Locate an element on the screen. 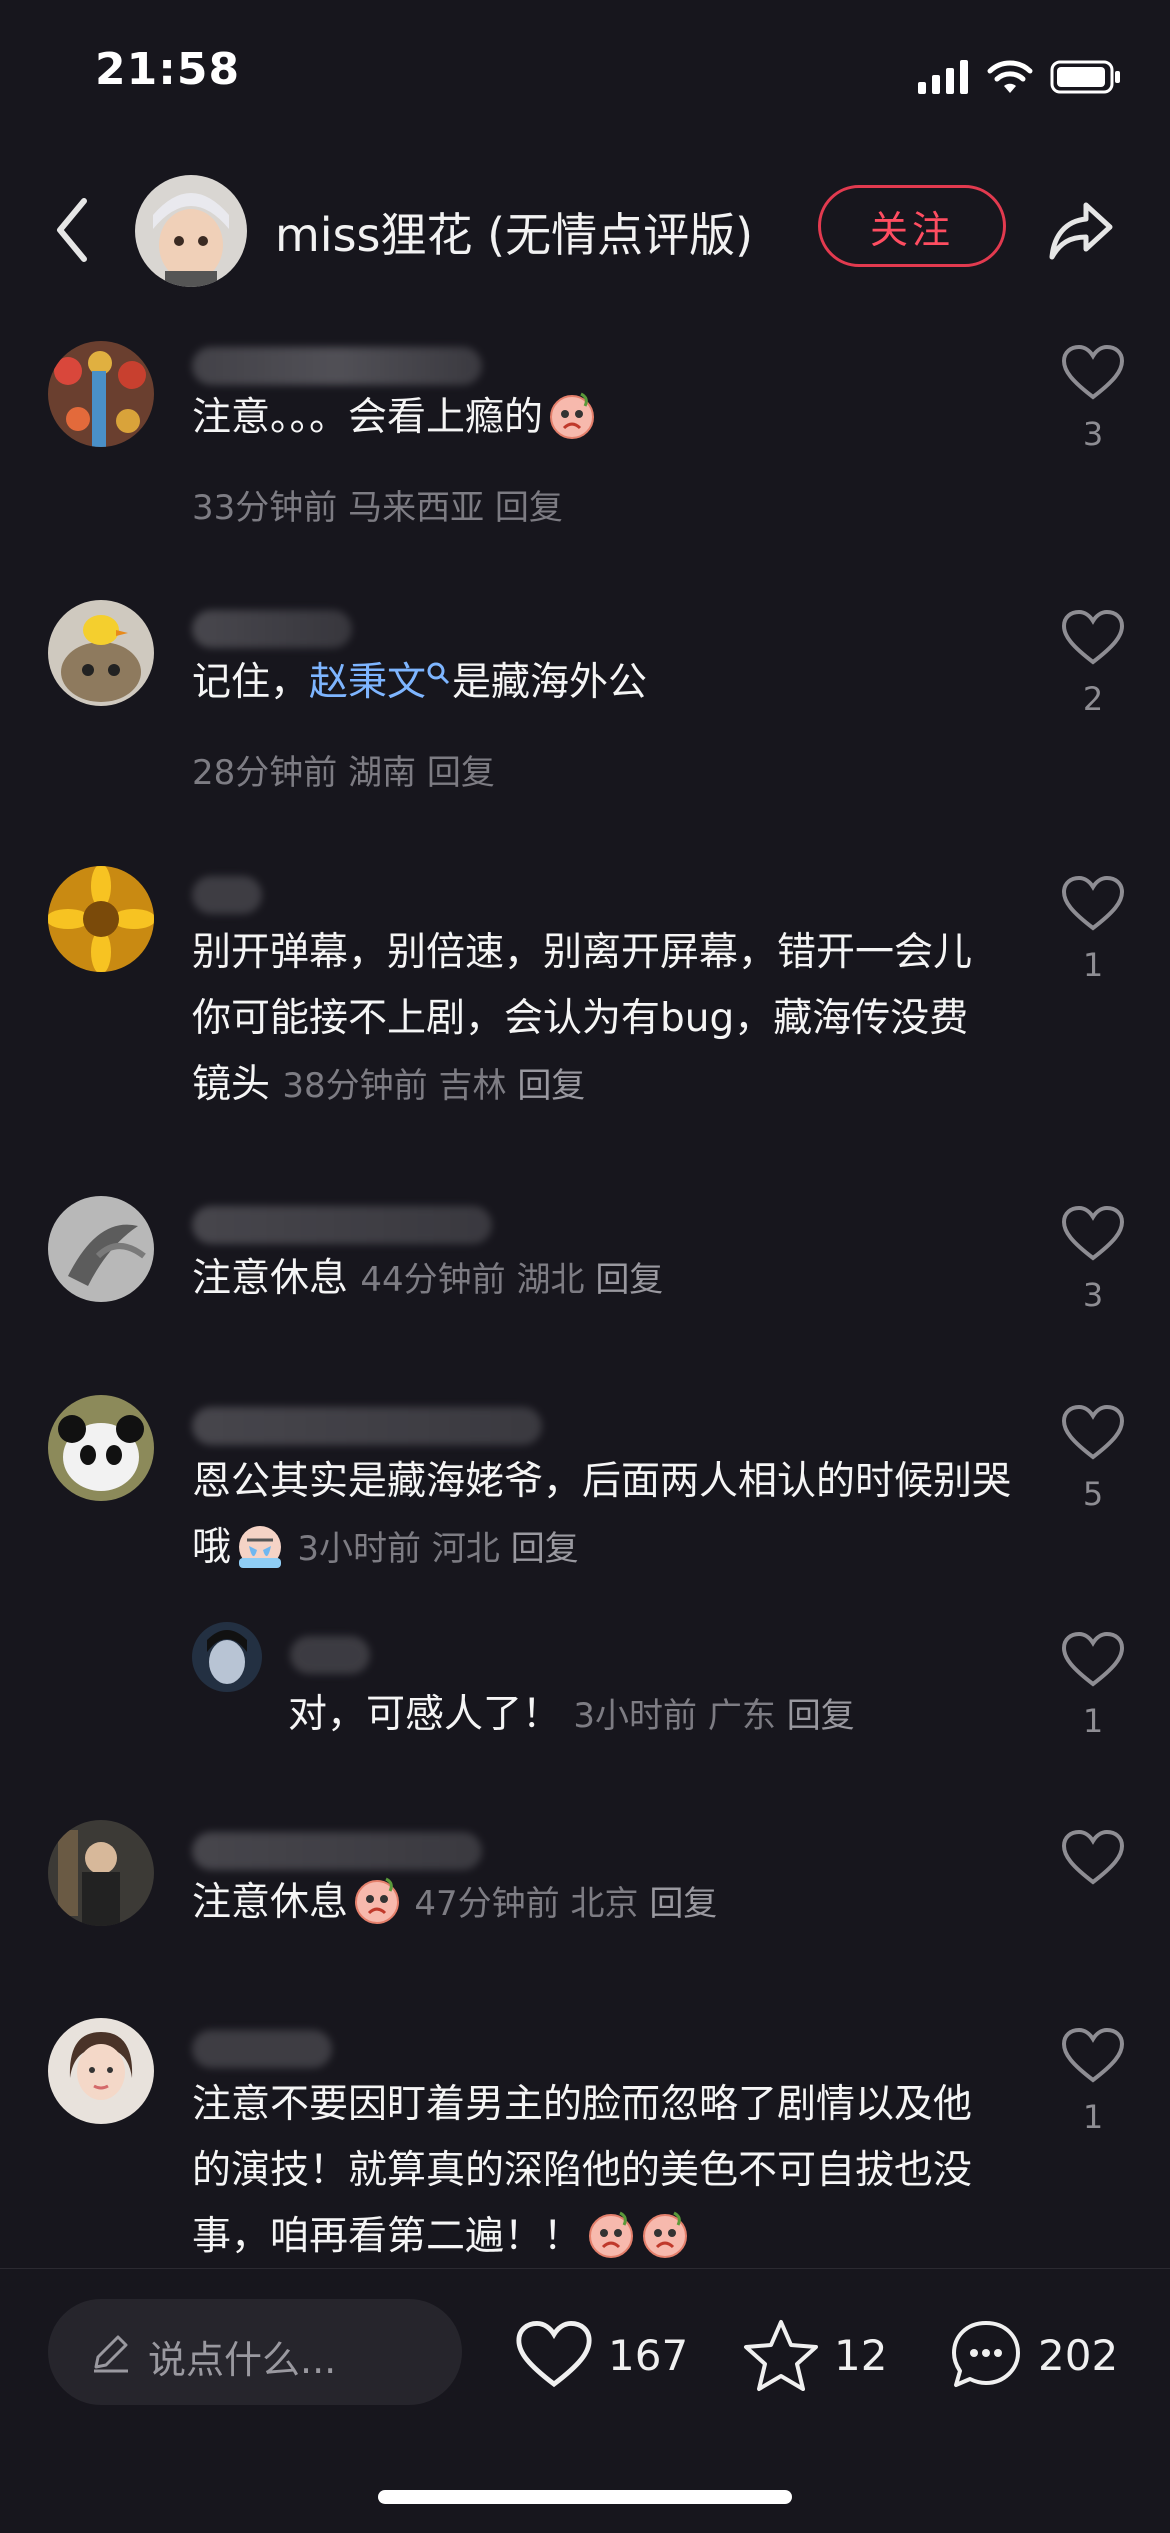 The image size is (1170, 2533). comment-meta: 33分钟前 马来西亚 回复 is located at coordinates (377, 504).